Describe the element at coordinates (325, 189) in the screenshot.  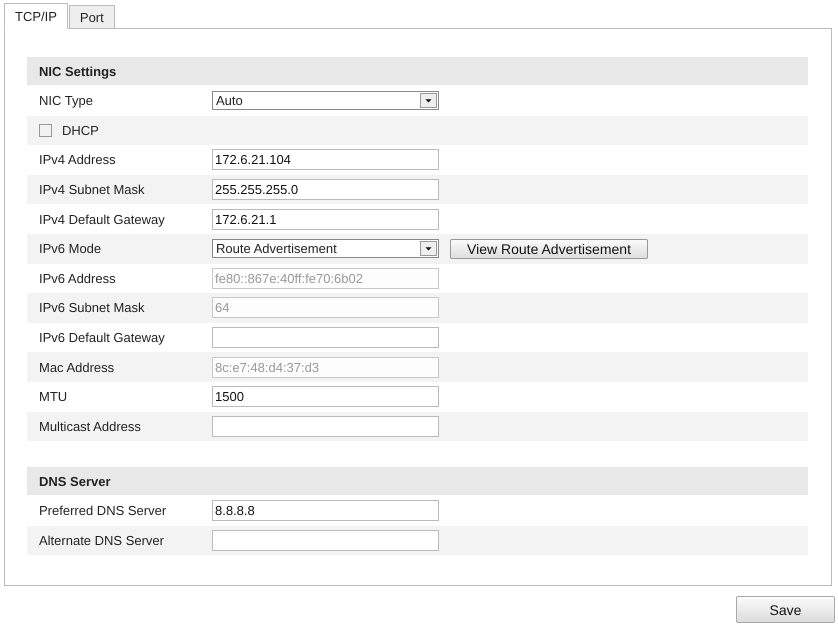
I see `input-field: 255.255.255.0` at that location.